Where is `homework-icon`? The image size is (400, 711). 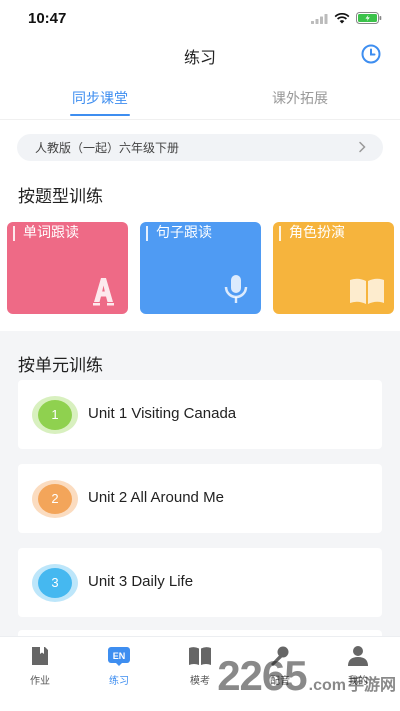 homework-icon is located at coordinates (40, 656).